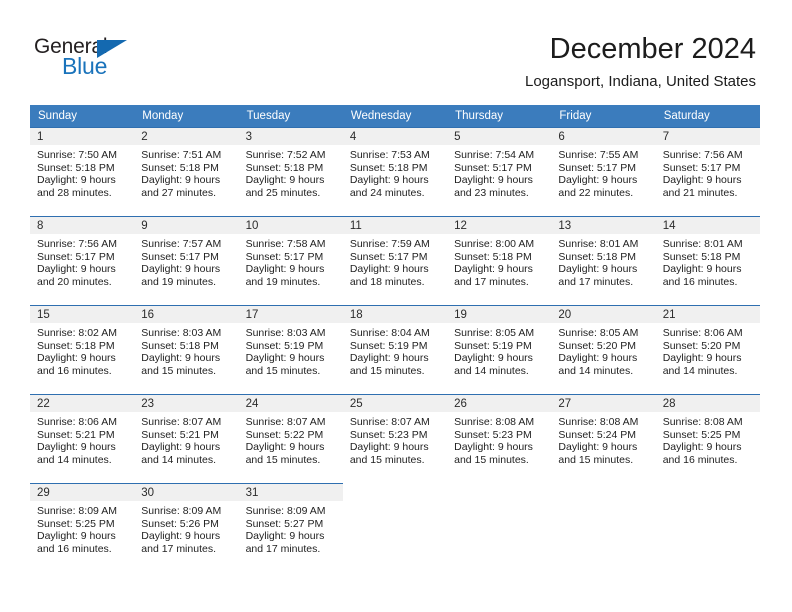  What do you see at coordinates (596, 192) in the screenshot?
I see `daylight-text-line2: and 22 minutes.` at bounding box center [596, 192].